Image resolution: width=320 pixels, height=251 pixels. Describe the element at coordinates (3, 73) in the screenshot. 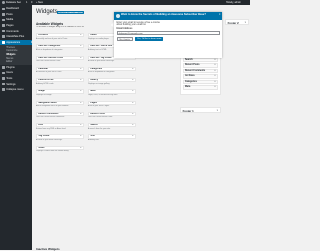

I see `users-icon` at that location.